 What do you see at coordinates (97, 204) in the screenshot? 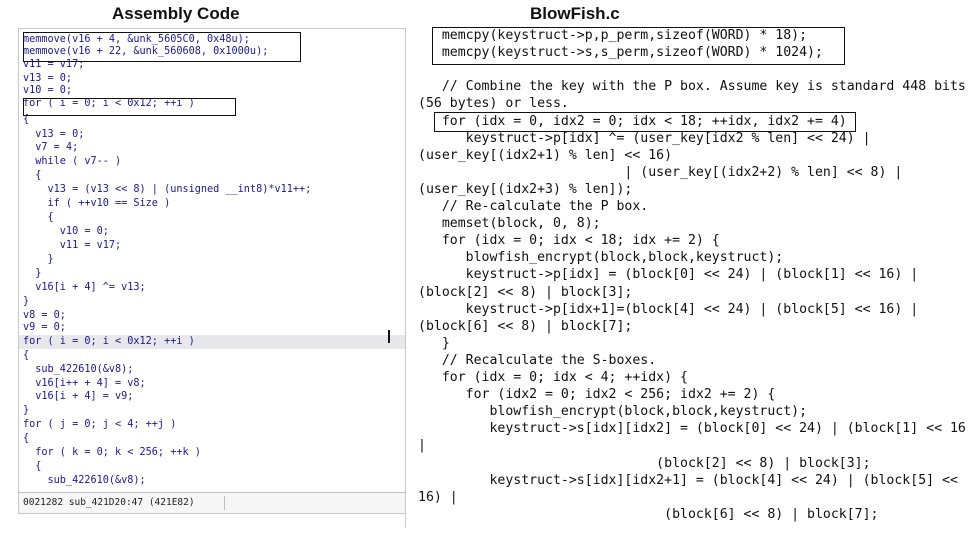
I see `assembly-line: if ( ++v10 == Size )` at bounding box center [97, 204].